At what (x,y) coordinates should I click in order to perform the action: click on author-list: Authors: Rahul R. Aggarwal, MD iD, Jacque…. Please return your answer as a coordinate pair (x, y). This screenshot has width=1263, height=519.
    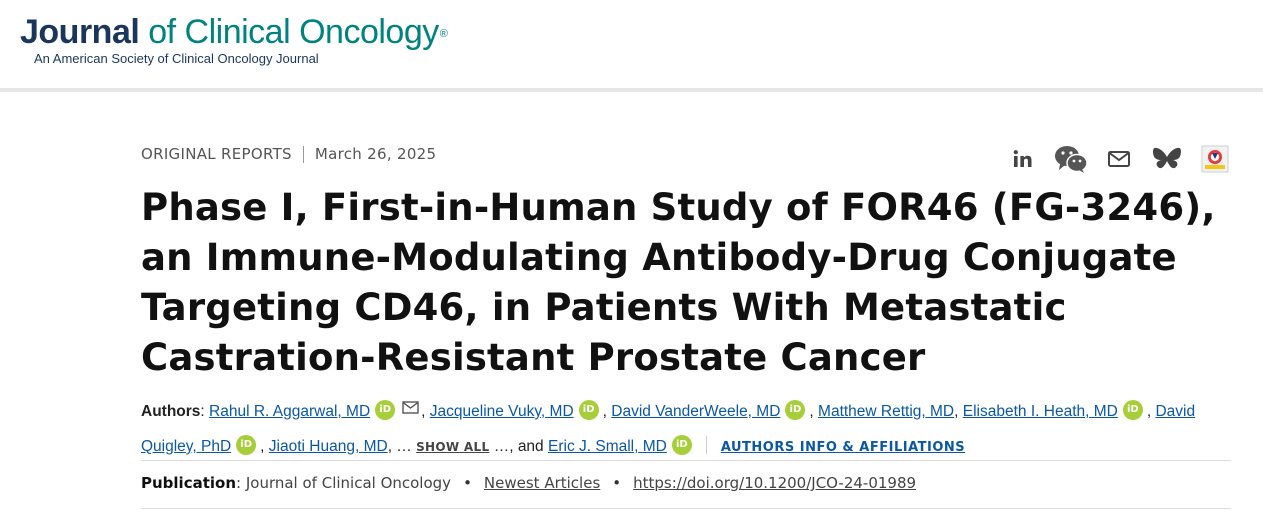
    Looking at the image, I should click on (686, 429).